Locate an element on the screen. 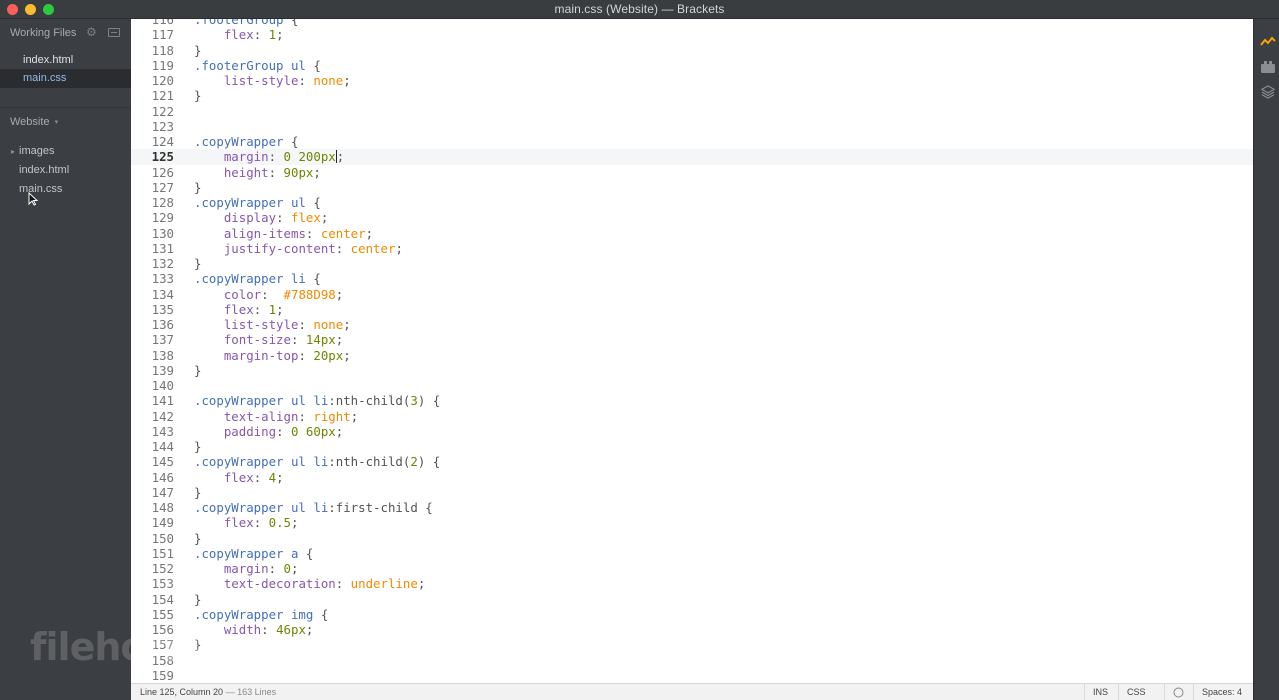  code-line: 158 is located at coordinates (692, 660).